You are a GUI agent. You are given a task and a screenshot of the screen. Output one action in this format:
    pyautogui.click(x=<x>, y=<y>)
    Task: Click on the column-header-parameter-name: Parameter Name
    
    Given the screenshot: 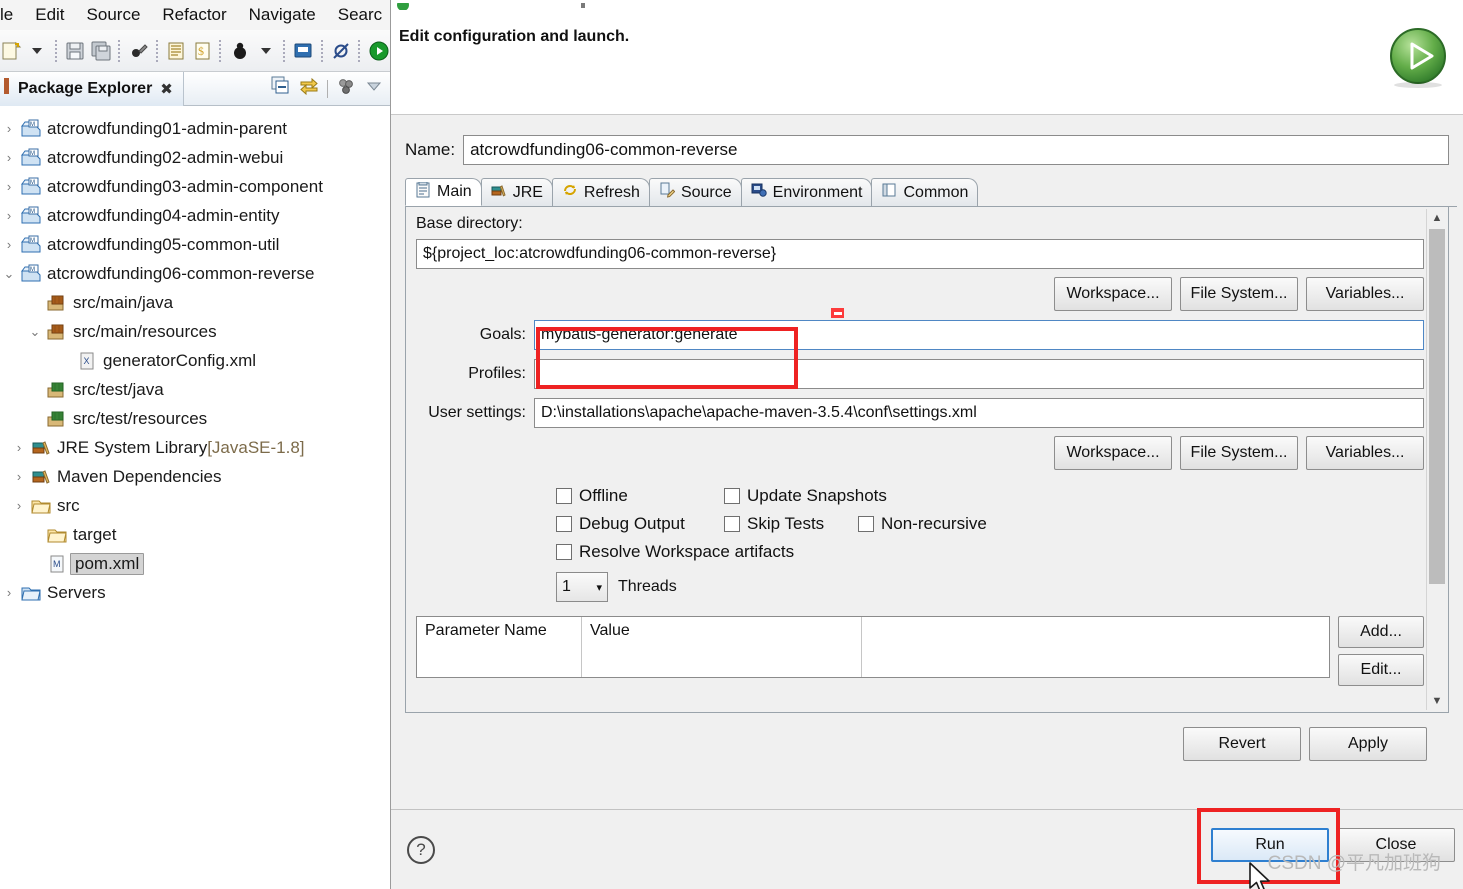 What is the action you would take?
    pyautogui.click(x=499, y=647)
    